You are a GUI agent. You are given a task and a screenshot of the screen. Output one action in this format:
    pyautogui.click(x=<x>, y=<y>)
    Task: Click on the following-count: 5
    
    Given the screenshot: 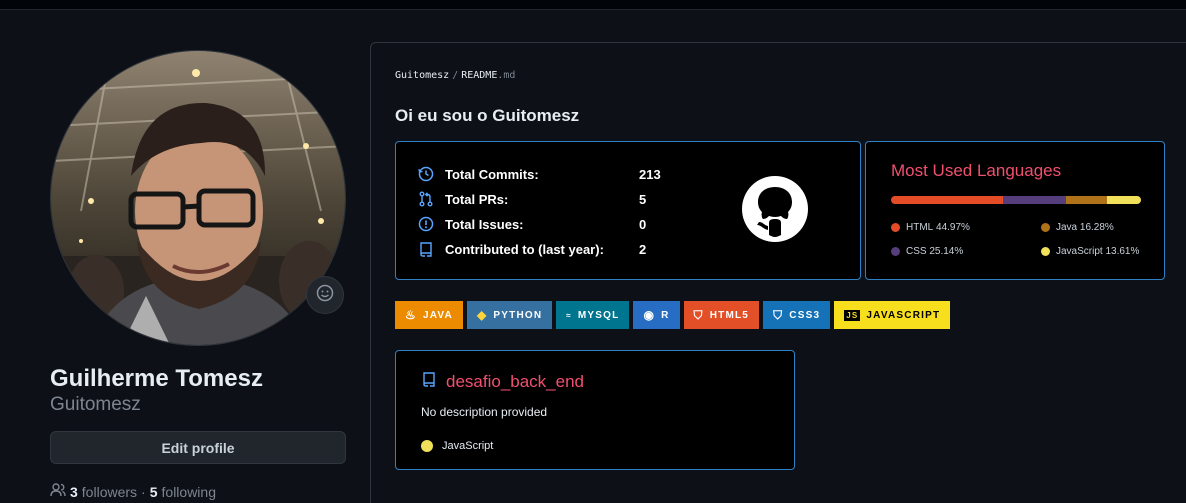 What is the action you would take?
    pyautogui.click(x=154, y=492)
    